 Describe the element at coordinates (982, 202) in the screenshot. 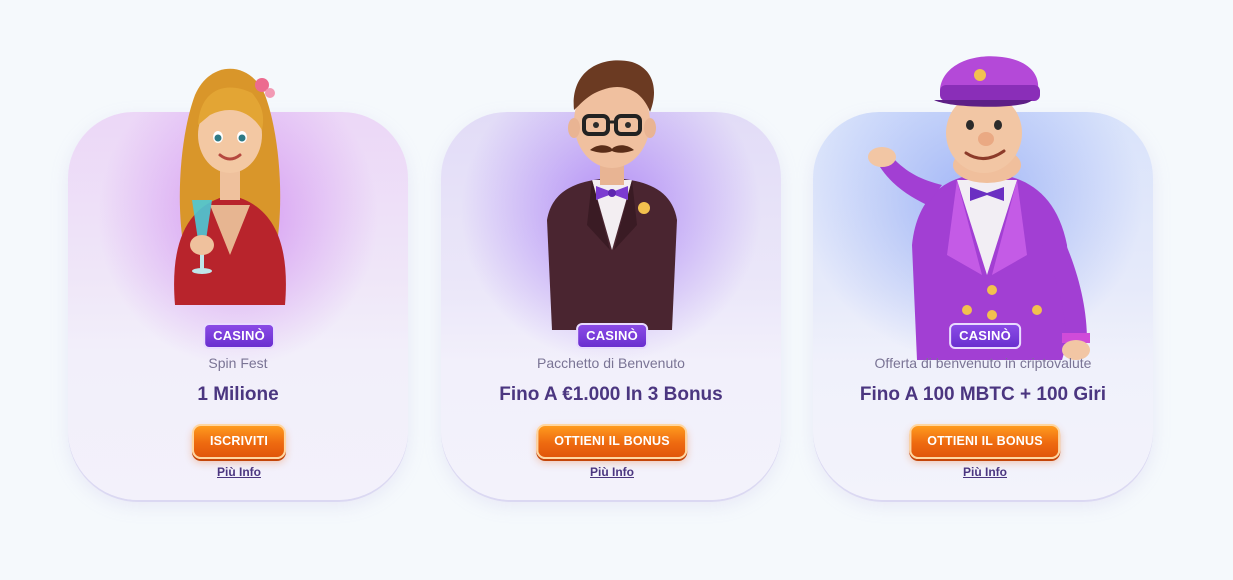

I see `bellhop-mascot-icon` at that location.